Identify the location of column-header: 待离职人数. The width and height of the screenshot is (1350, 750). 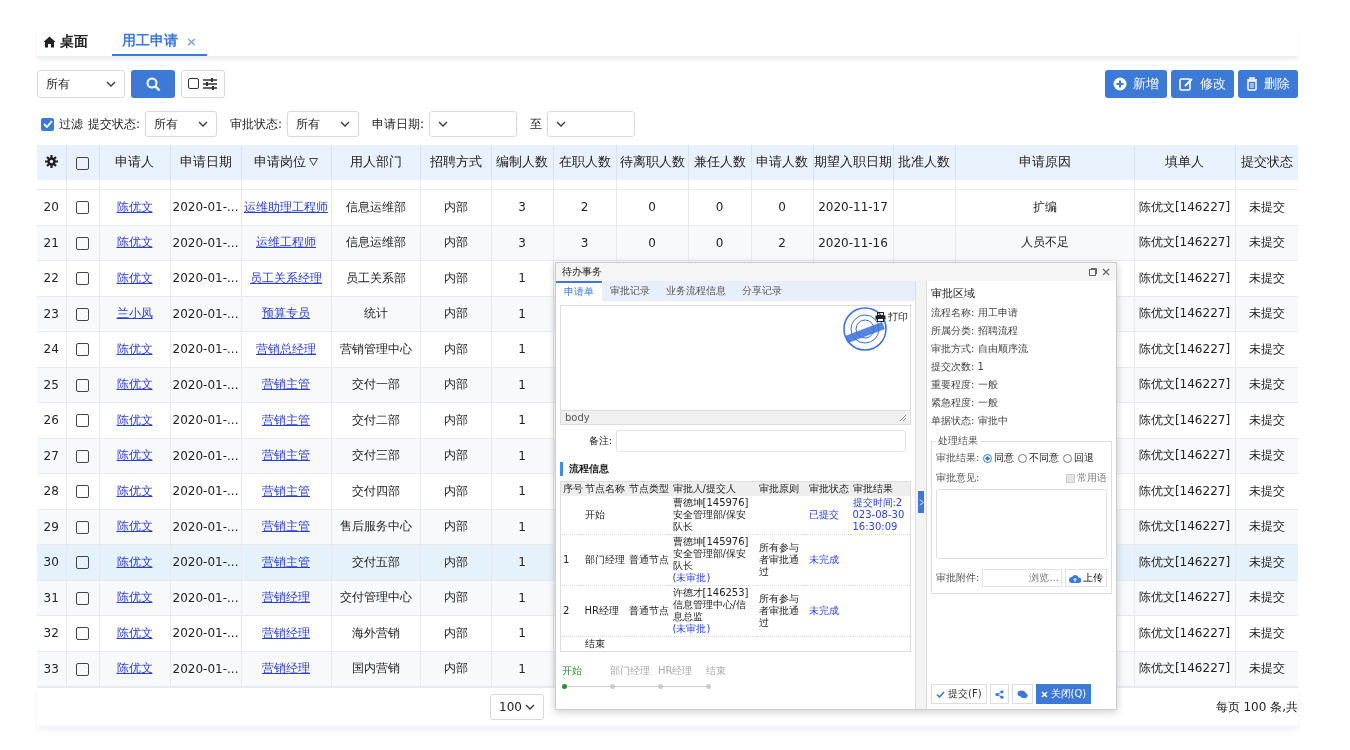
(652, 162).